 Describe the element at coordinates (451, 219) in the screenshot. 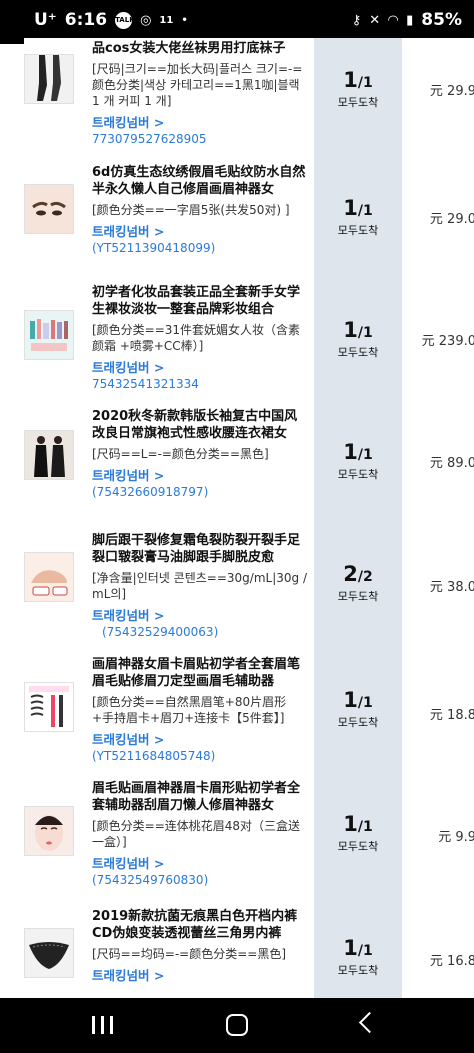

I see `price-label: 元 29.0` at that location.